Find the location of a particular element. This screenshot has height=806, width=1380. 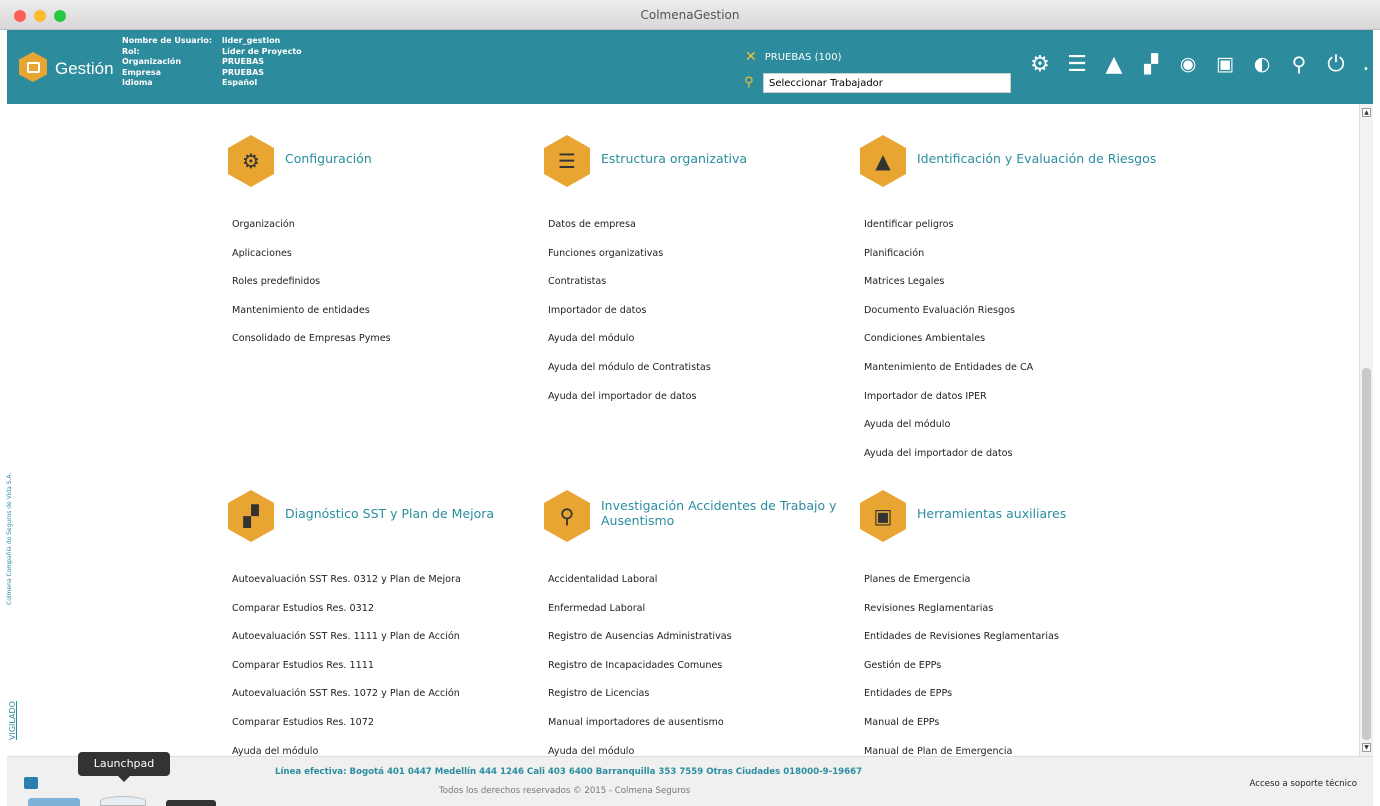

menu-item: Organización is located at coordinates (385, 225).